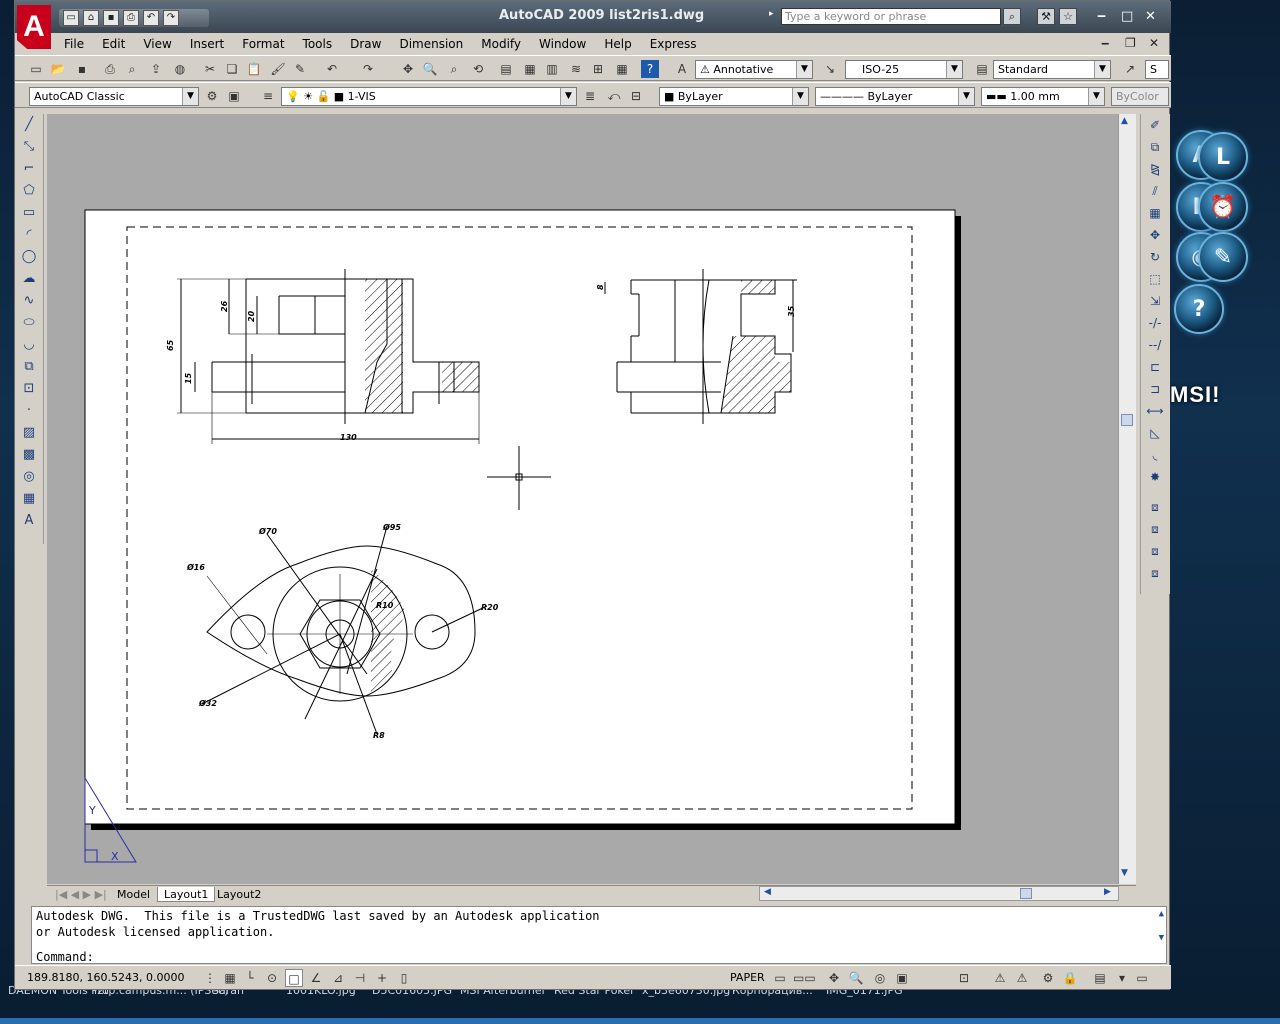 The width and height of the screenshot is (1280, 1024). What do you see at coordinates (1026, 893) in the screenshot?
I see `hscroll-thumb` at bounding box center [1026, 893].